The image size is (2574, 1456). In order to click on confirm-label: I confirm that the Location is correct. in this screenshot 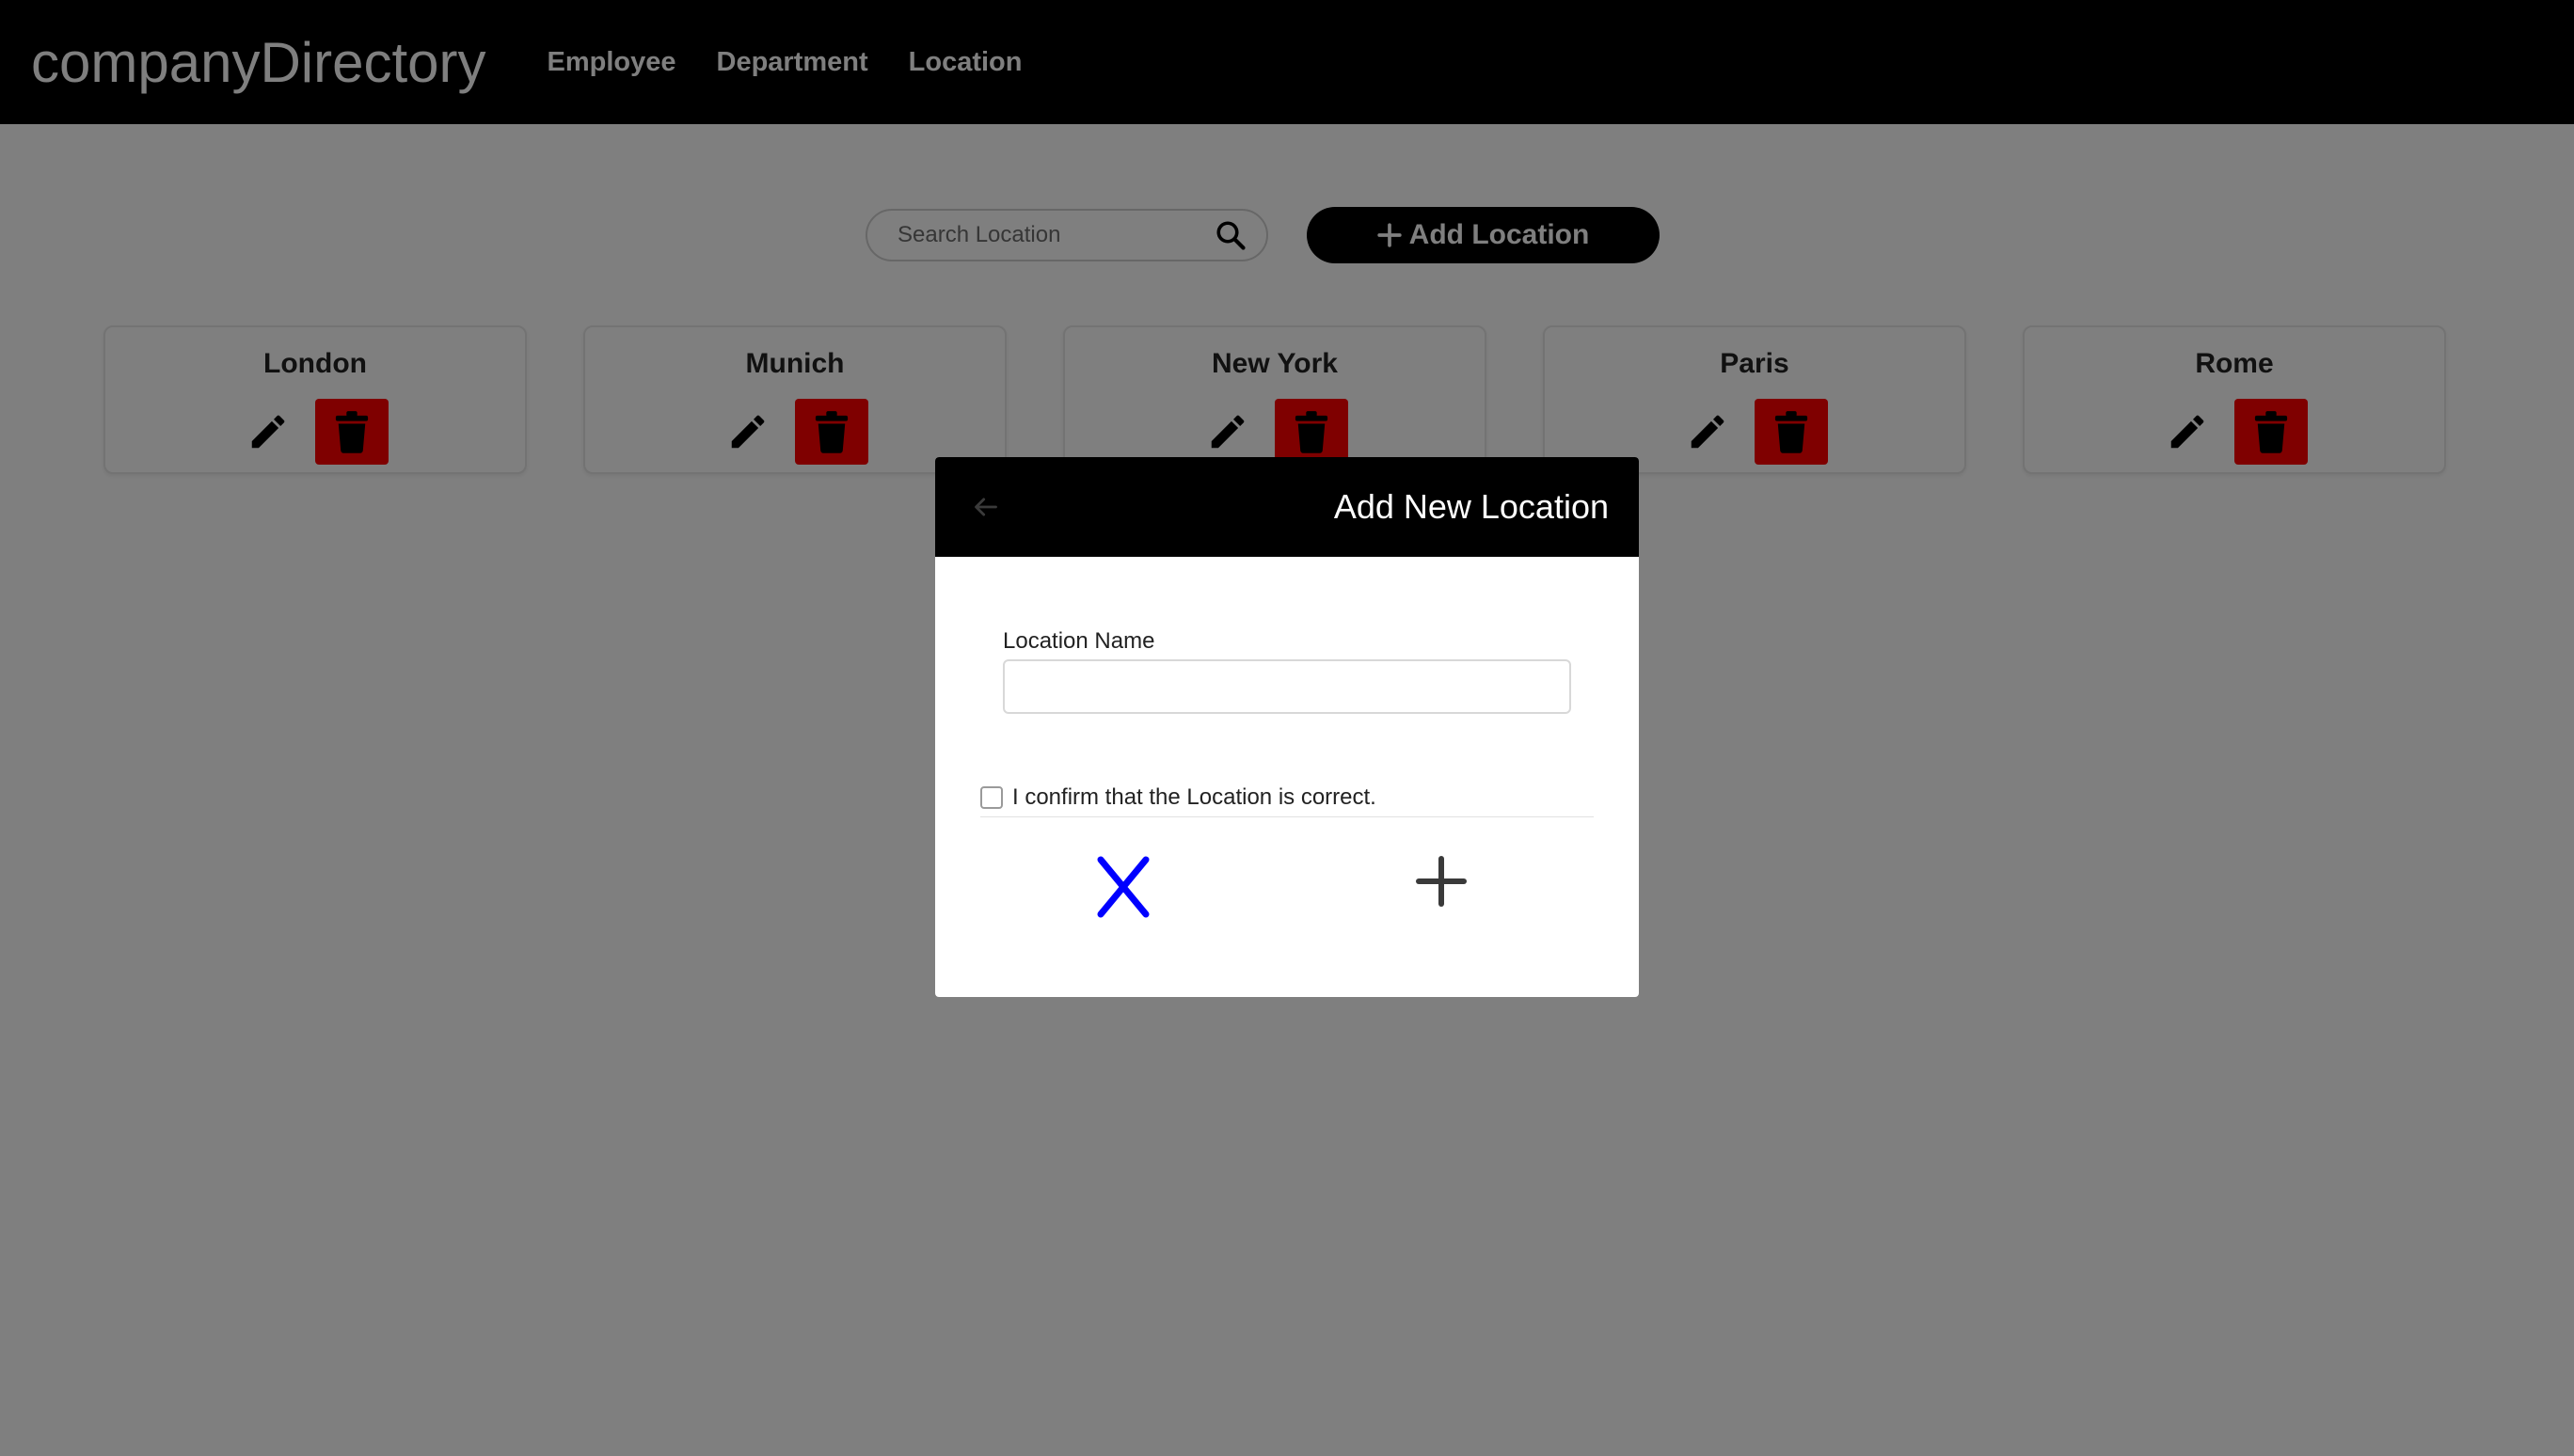, I will do `click(1194, 797)`.